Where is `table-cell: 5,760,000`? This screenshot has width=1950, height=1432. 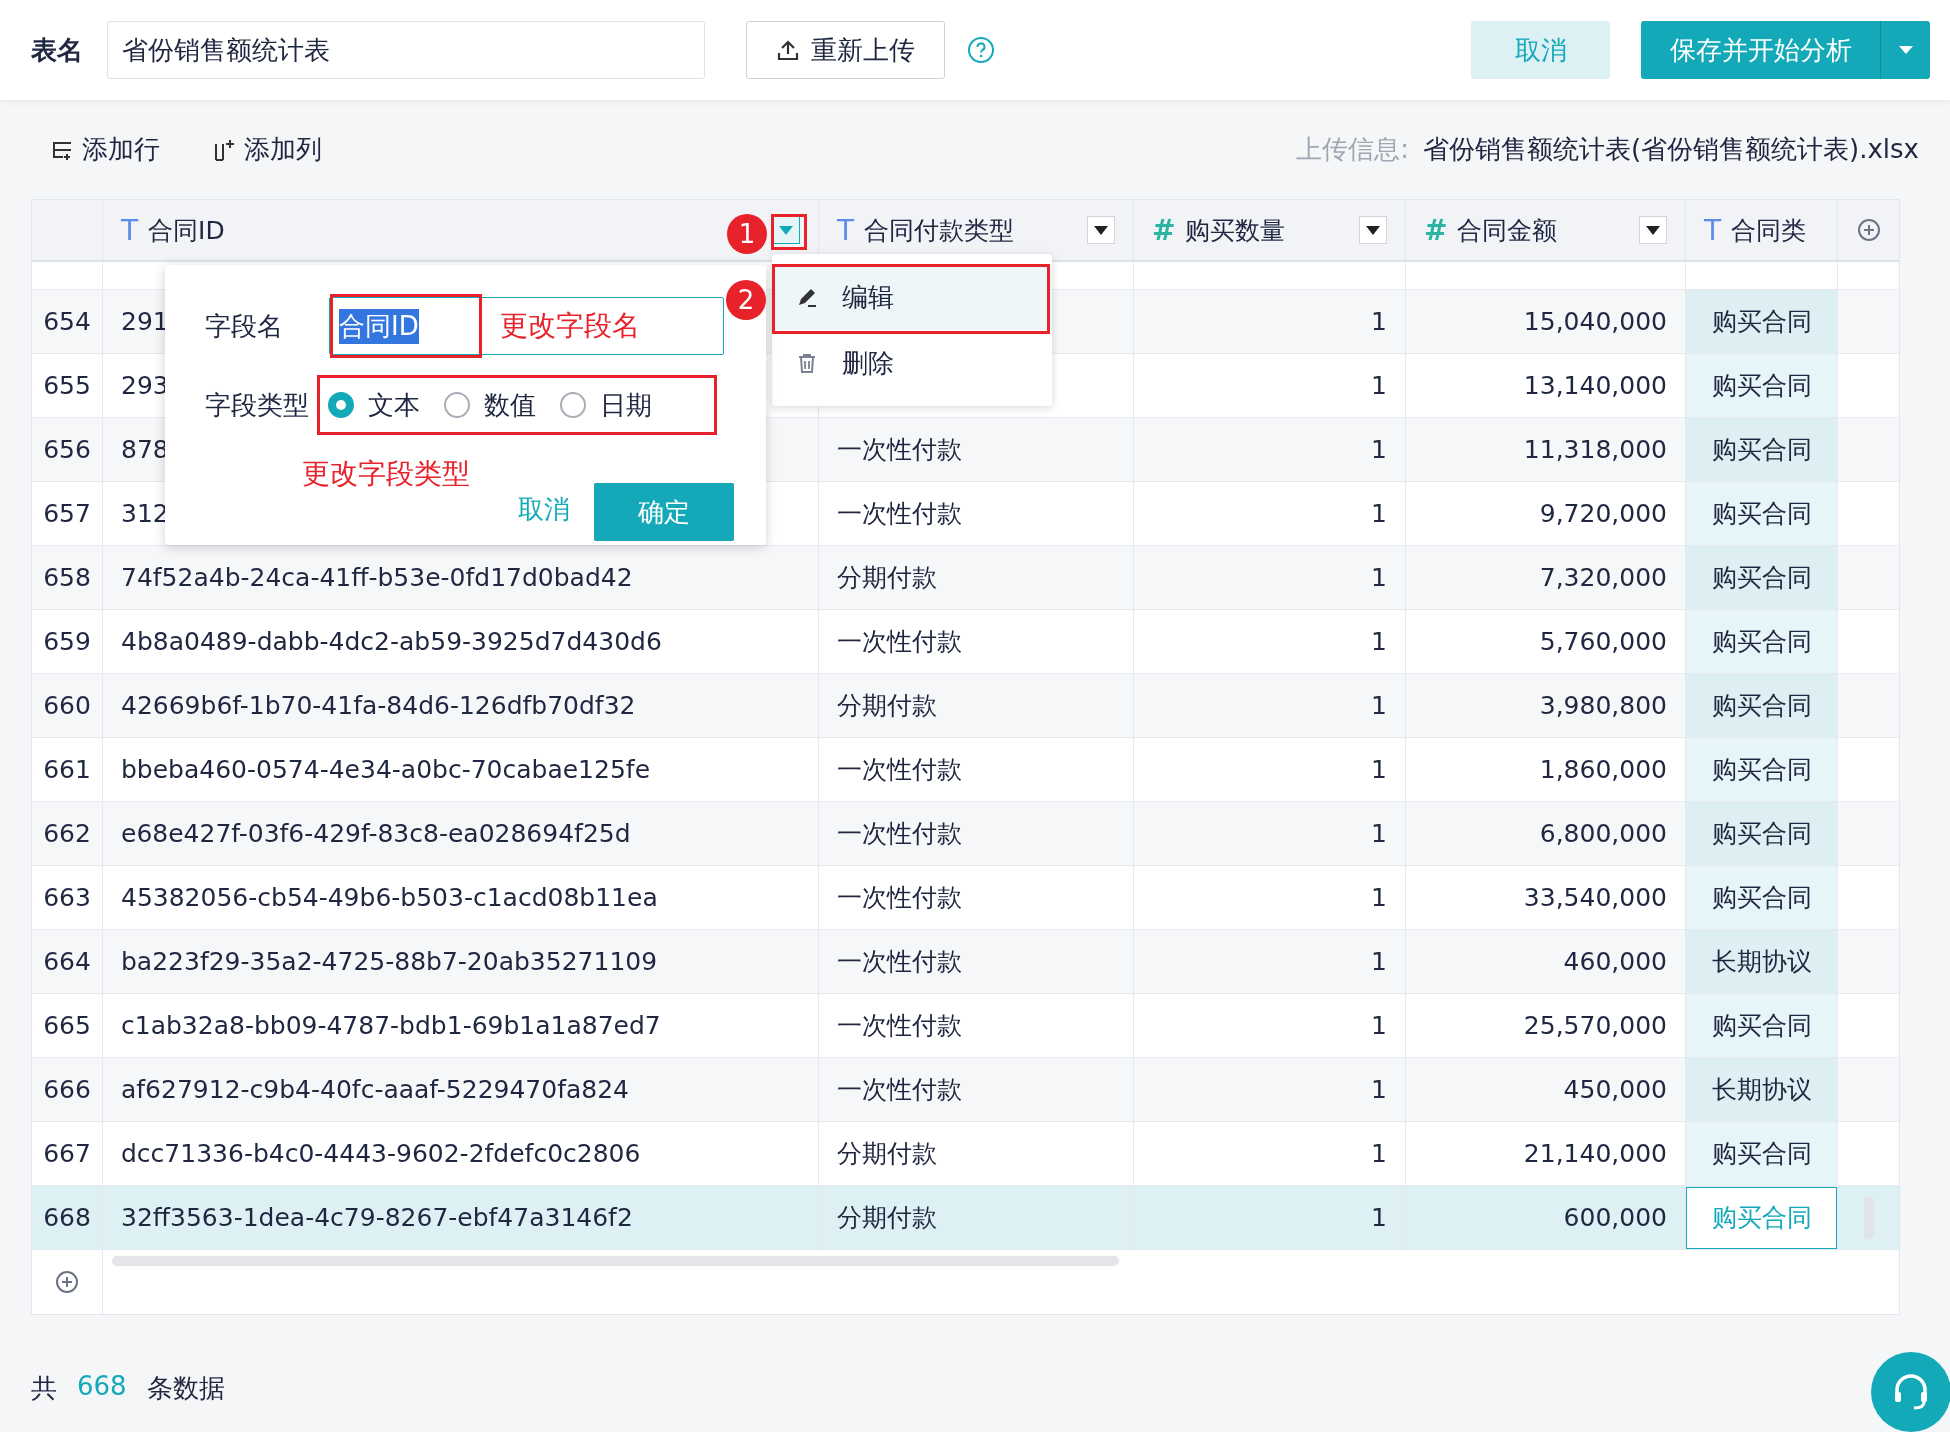
table-cell: 5,760,000 is located at coordinates (1603, 641).